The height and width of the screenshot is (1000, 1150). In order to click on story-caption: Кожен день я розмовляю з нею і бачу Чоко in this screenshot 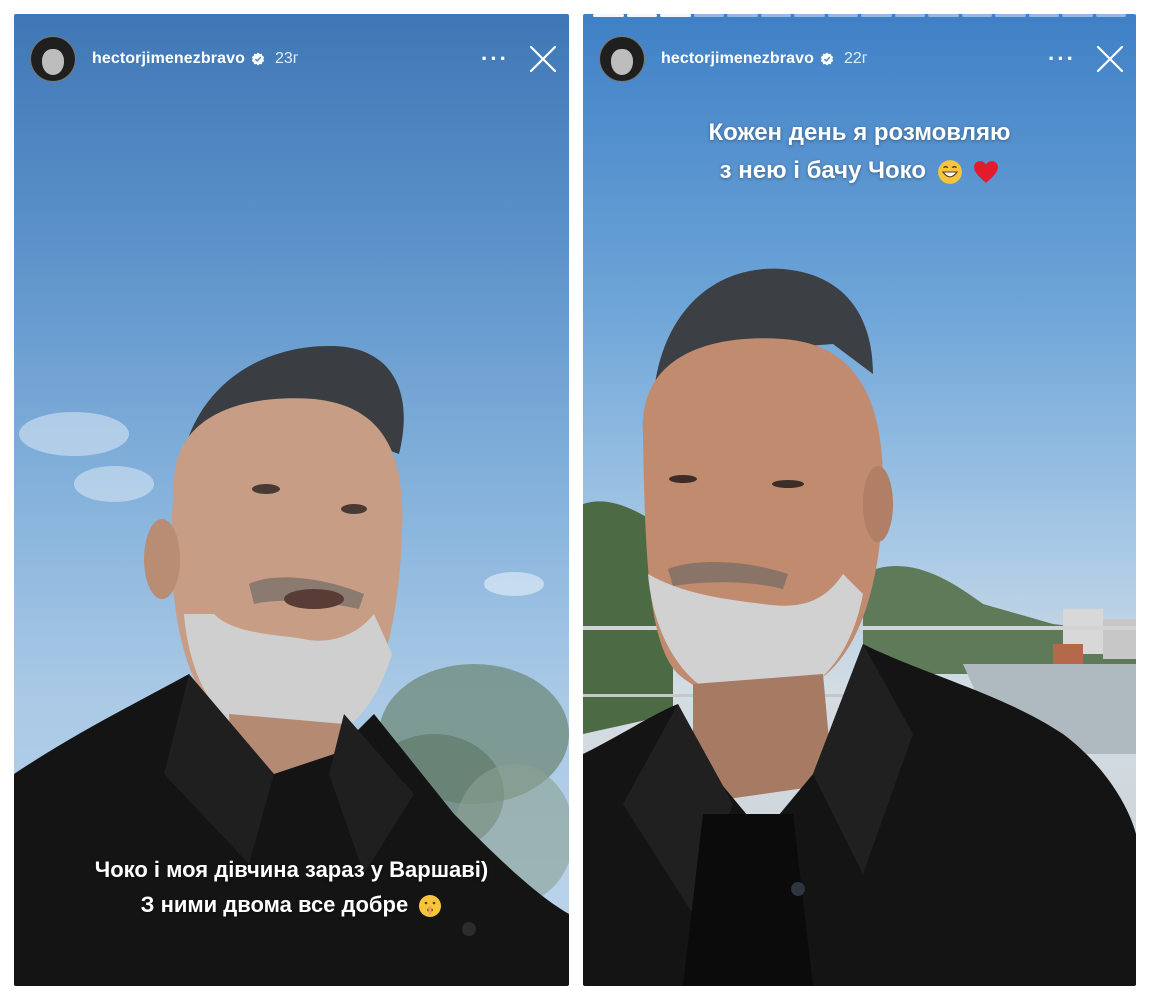, I will do `click(859, 152)`.